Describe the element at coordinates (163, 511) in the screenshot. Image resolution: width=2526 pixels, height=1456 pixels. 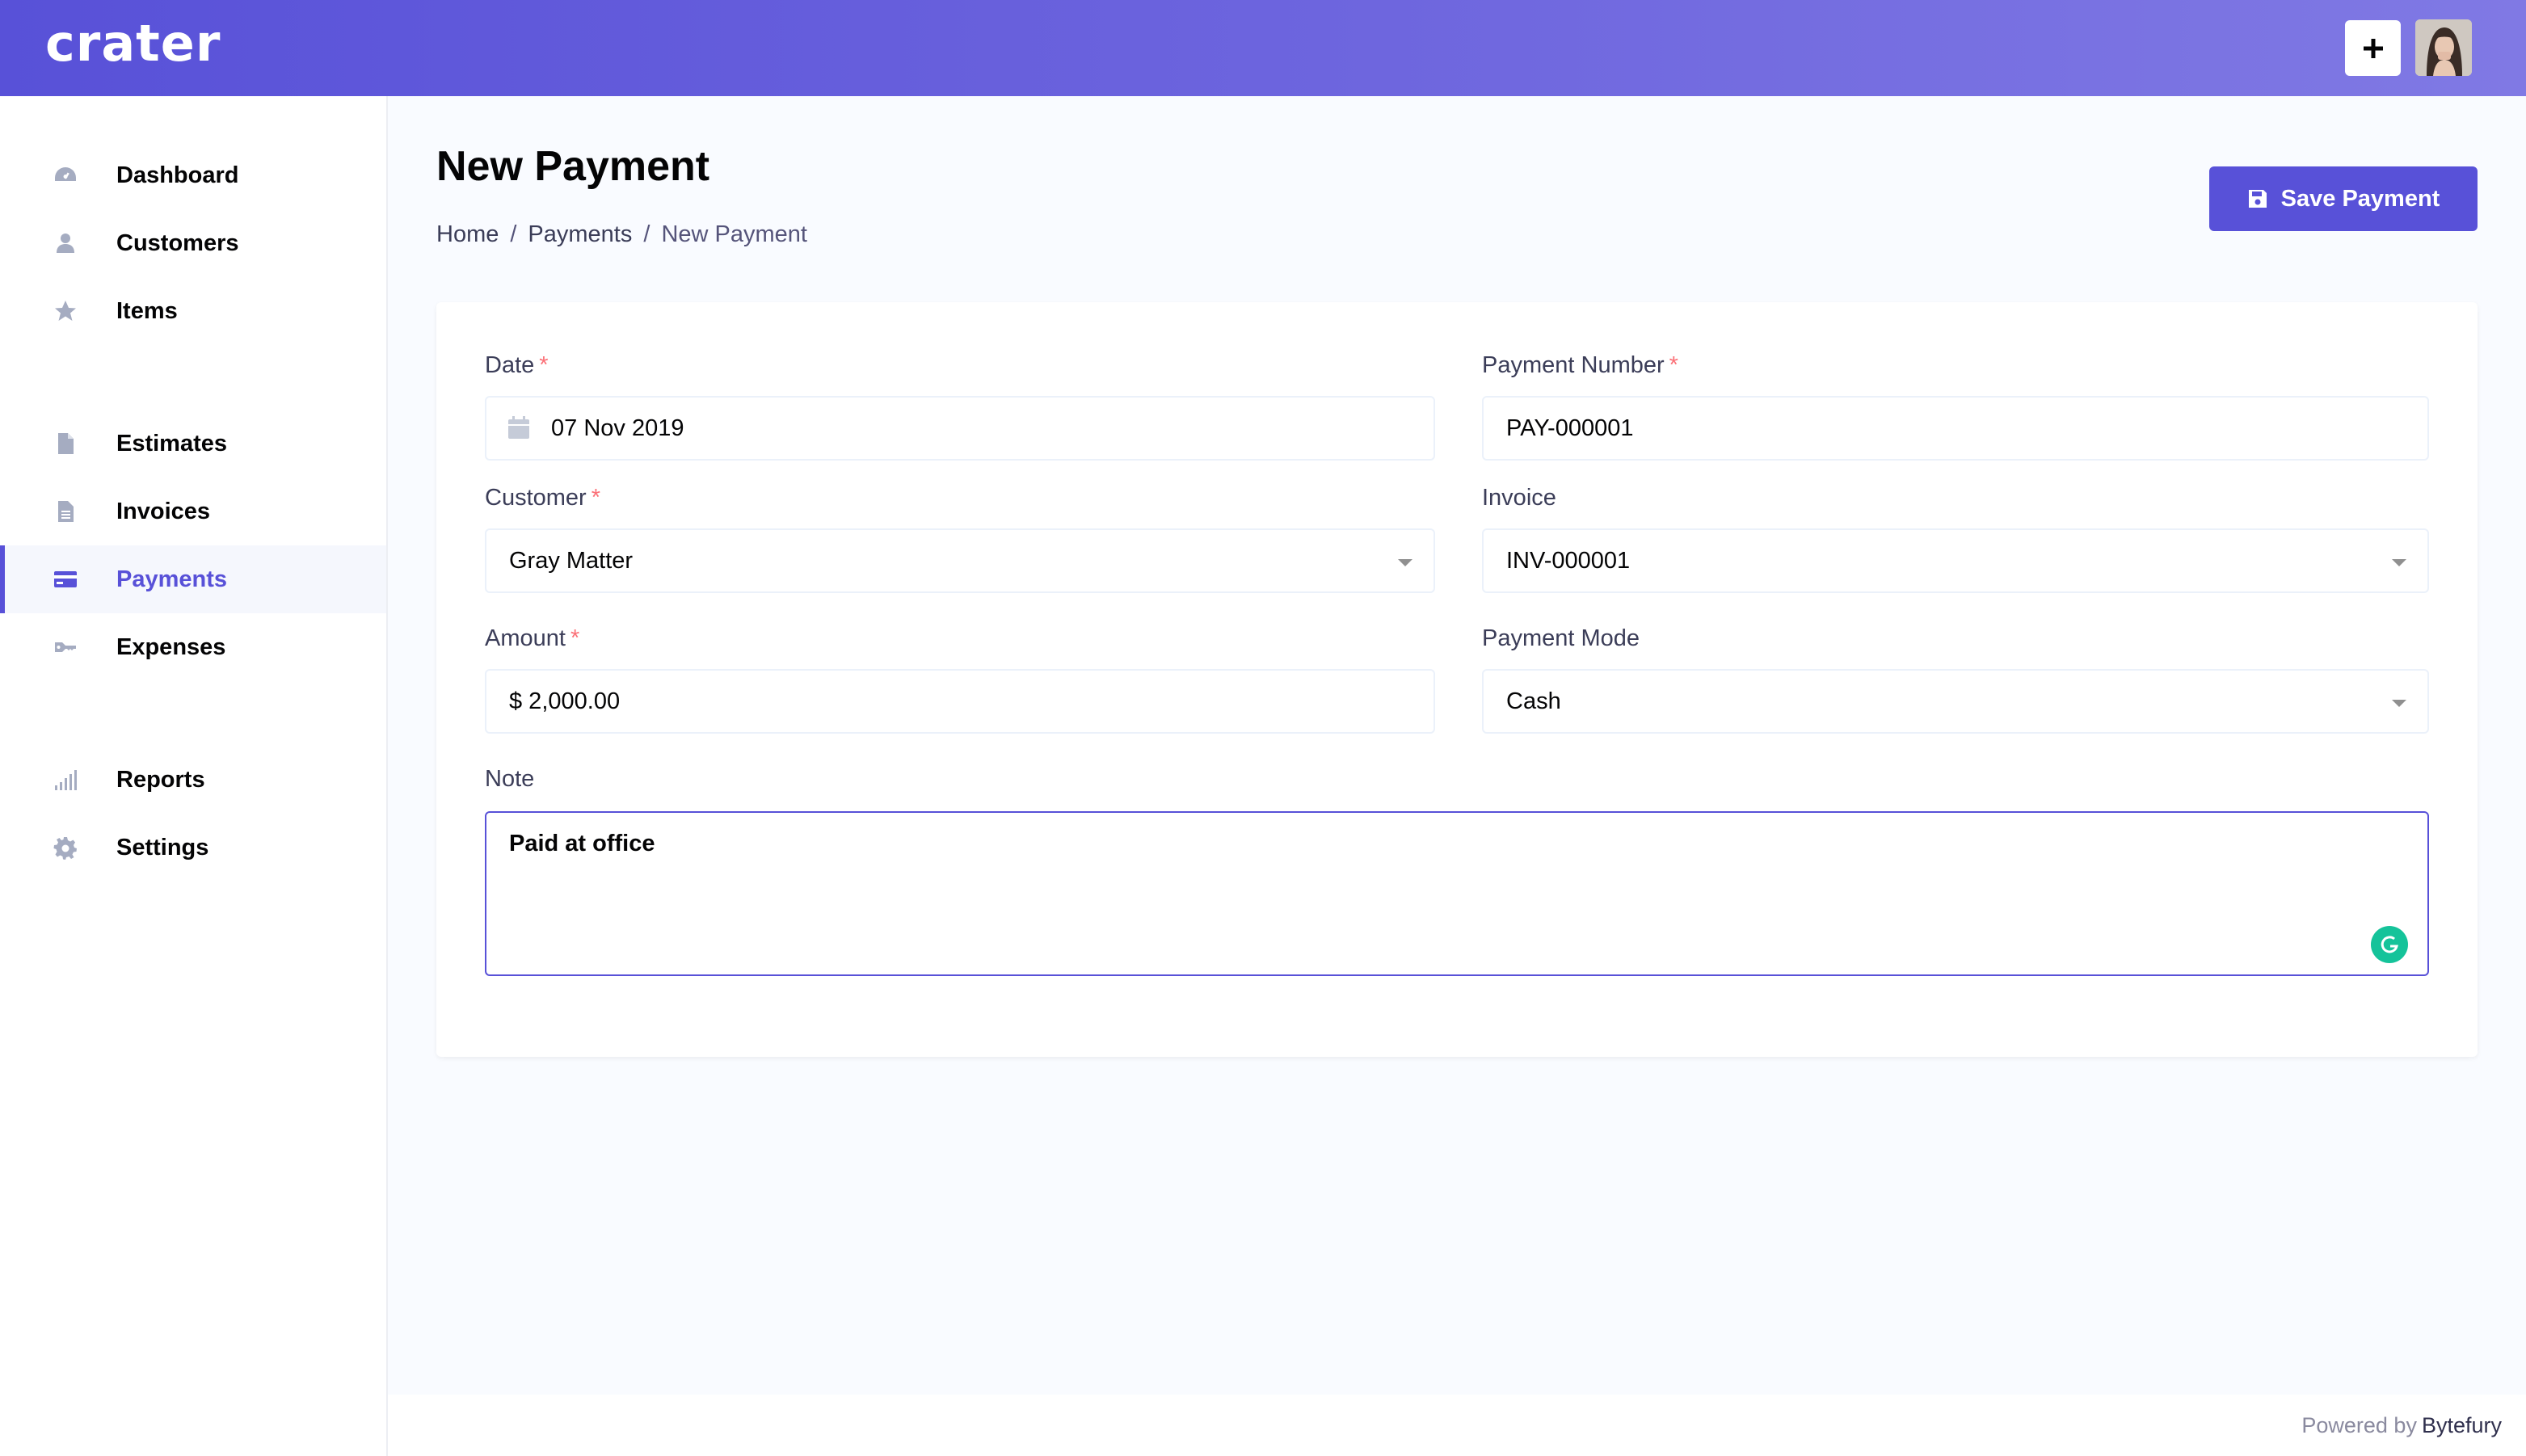
I see `sidebar-item-label: Invoices` at that location.